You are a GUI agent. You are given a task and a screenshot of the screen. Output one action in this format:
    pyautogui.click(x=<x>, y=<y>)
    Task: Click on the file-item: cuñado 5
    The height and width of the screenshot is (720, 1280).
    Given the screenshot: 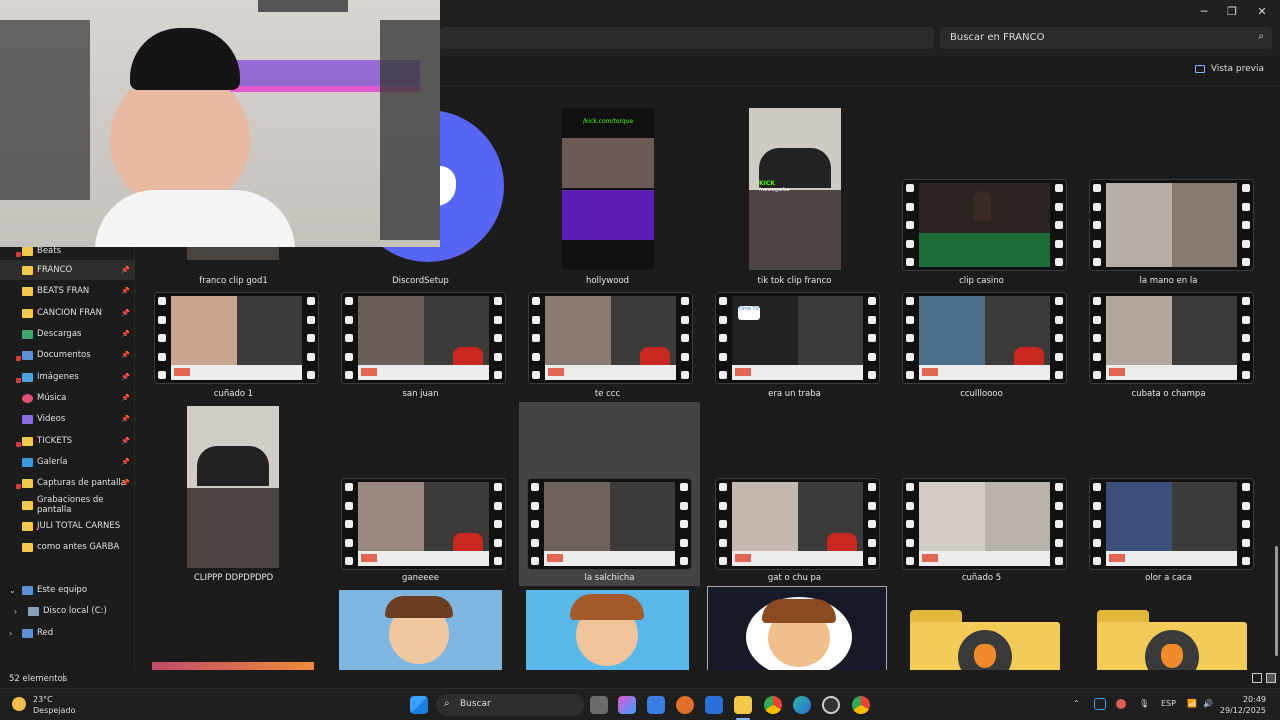 What is the action you would take?
    pyautogui.click(x=981, y=499)
    